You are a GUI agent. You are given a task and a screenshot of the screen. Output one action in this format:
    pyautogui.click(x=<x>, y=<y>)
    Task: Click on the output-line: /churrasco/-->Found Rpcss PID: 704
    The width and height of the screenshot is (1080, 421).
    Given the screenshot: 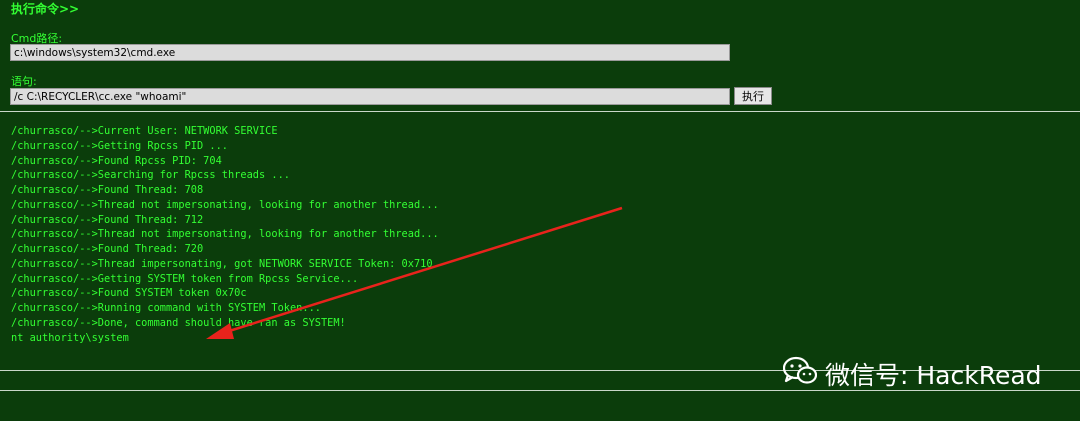 What is the action you would take?
    pyautogui.click(x=116, y=160)
    